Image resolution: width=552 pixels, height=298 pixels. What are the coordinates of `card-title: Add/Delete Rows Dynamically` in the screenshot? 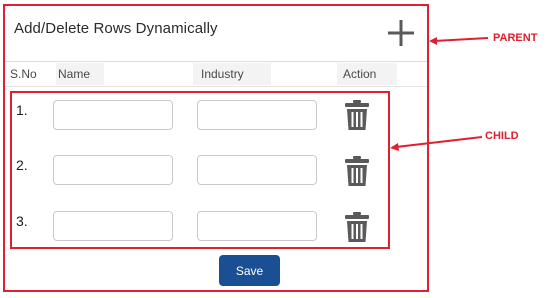 It's located at (116, 28).